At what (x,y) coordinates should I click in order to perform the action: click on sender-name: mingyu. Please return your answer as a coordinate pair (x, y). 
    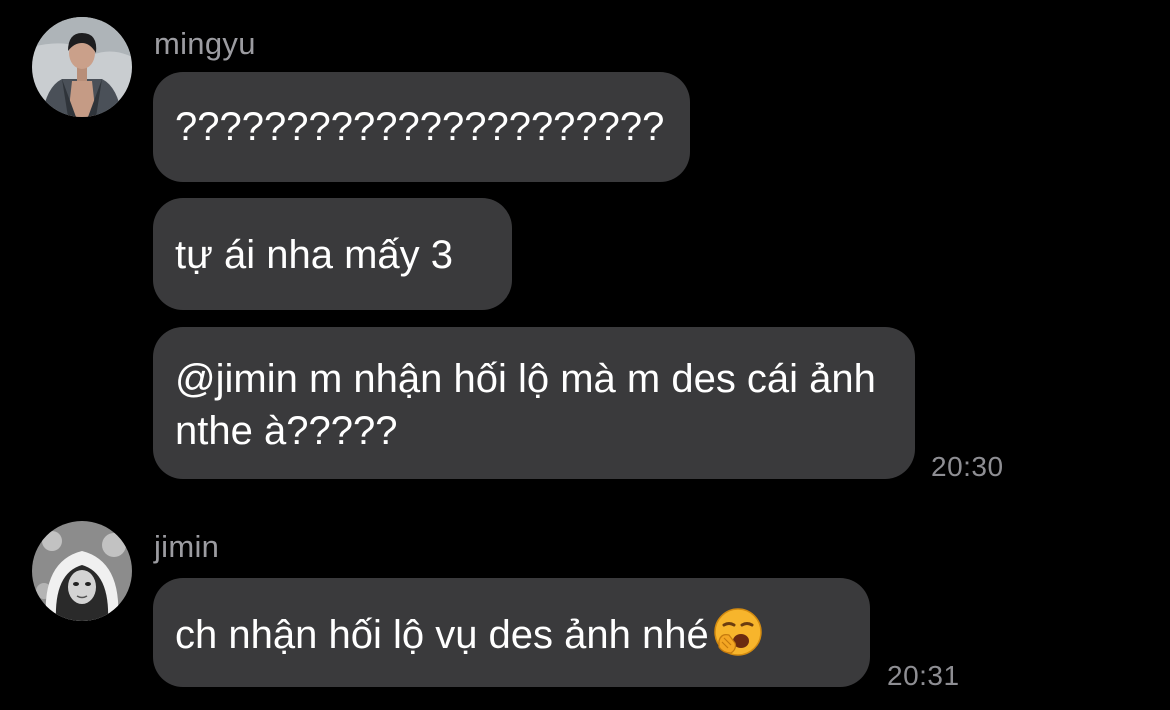
    Looking at the image, I should click on (205, 43).